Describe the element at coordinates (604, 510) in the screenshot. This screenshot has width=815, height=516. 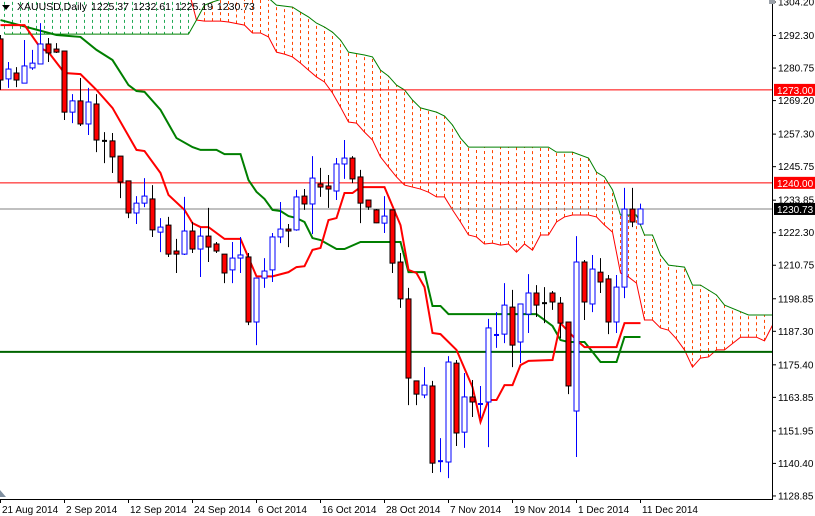
I see `x-tick-label: 1 Dec 2014` at that location.